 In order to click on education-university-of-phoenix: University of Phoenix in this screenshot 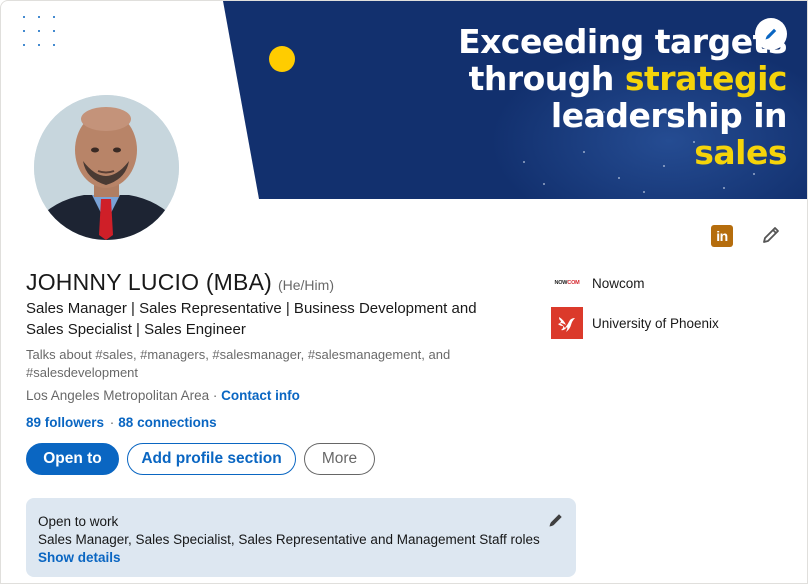, I will do `click(635, 323)`.